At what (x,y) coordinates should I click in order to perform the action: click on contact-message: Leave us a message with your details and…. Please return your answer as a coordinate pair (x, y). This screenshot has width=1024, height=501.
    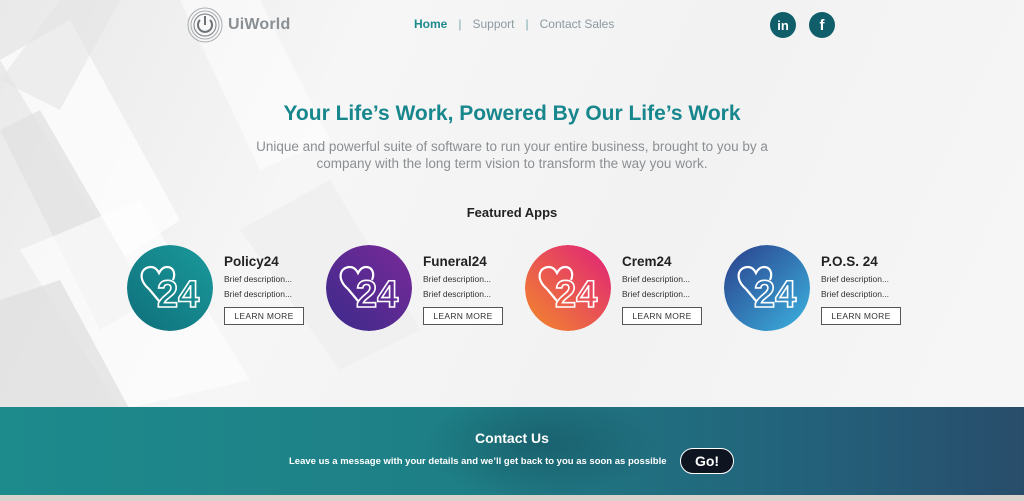
    Looking at the image, I should click on (478, 461).